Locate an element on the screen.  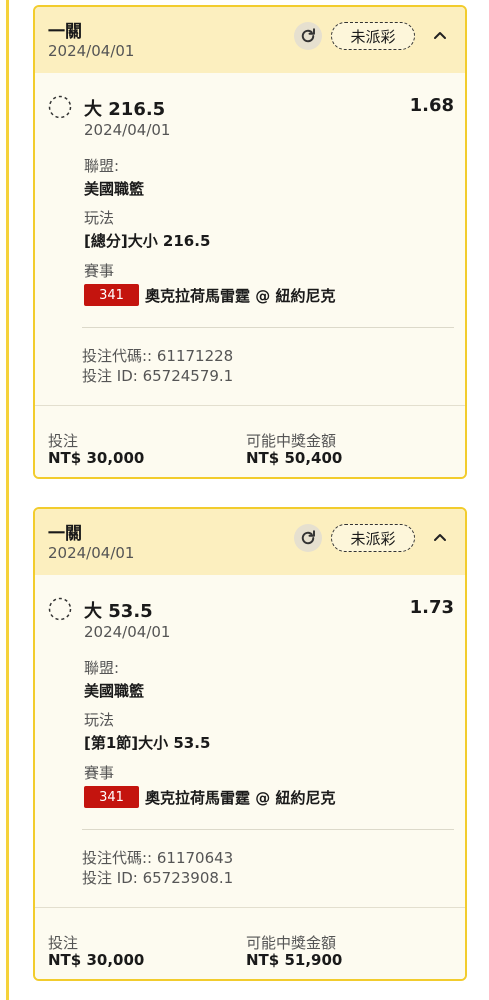
bet-card-footer: 投注 NT$ 30,000 可能中獎金額 NT$ 51,900 is located at coordinates (250, 943).